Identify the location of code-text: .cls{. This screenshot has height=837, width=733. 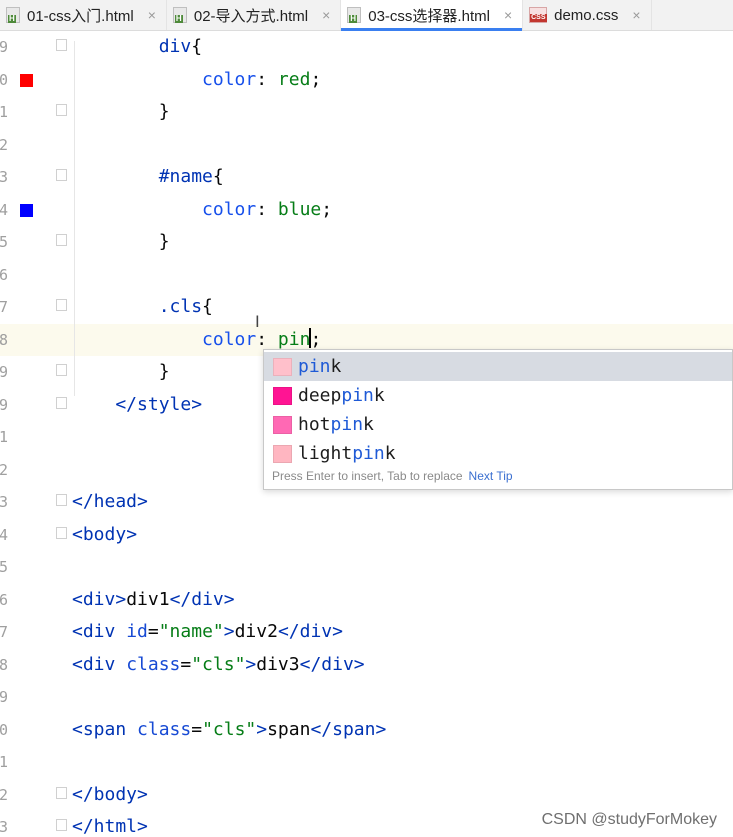
(142, 307).